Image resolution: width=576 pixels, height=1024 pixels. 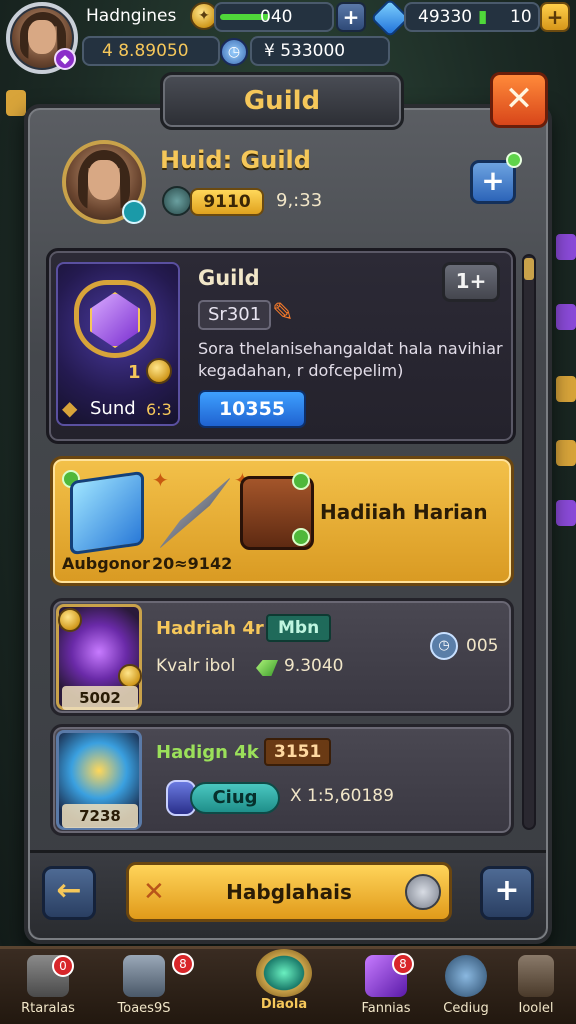 I want to click on row-time-value: 005, so click(x=482, y=646).